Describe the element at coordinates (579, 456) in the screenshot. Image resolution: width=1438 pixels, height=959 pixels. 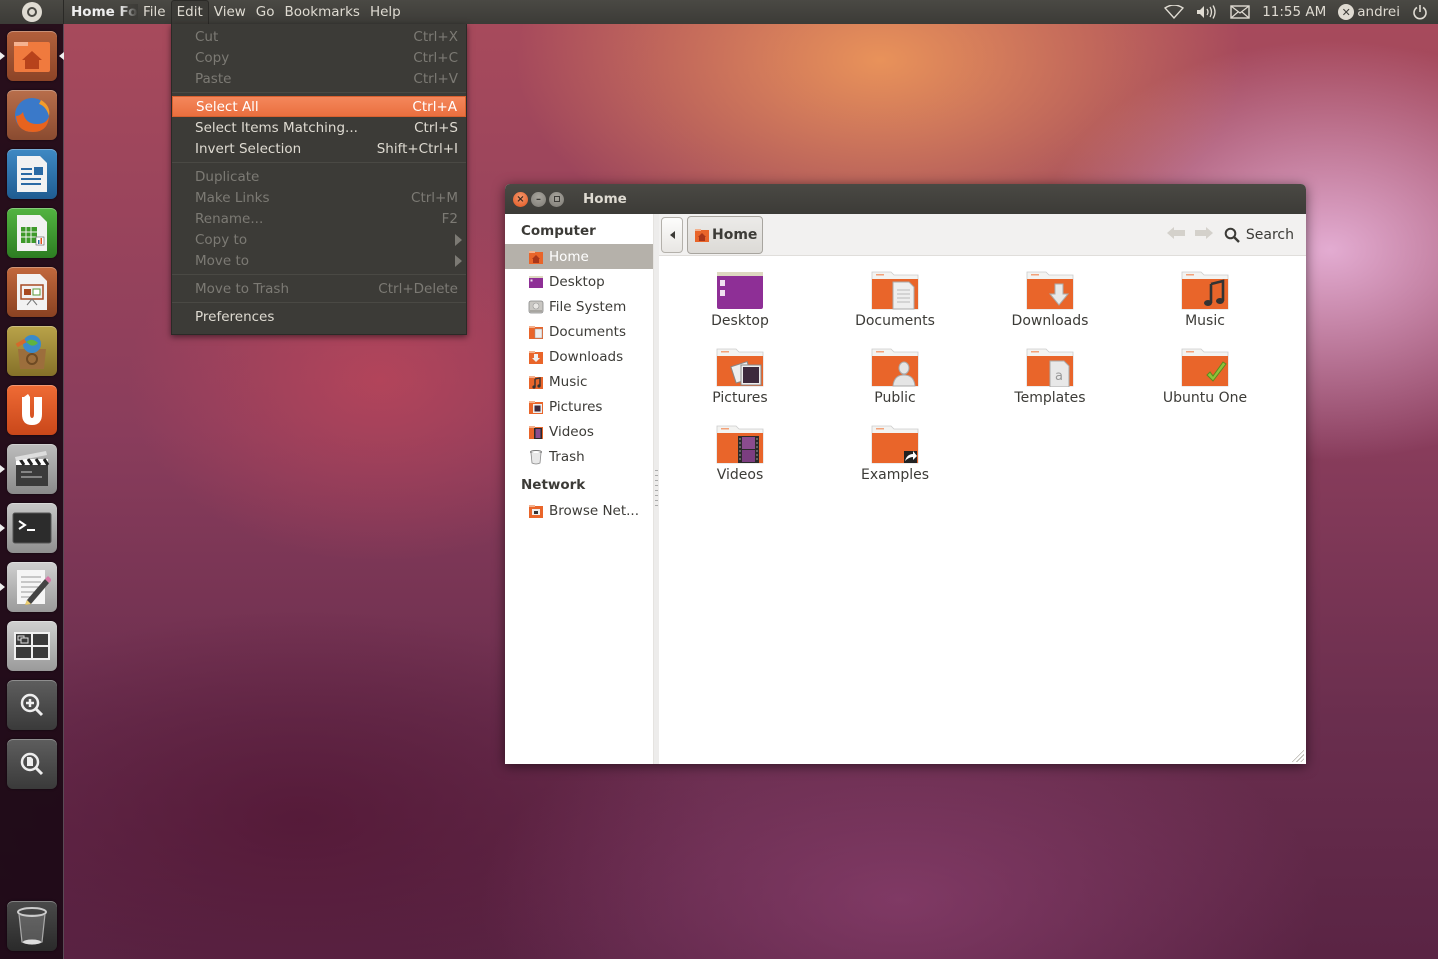
I see `sidebar-item-trash: Trash` at that location.